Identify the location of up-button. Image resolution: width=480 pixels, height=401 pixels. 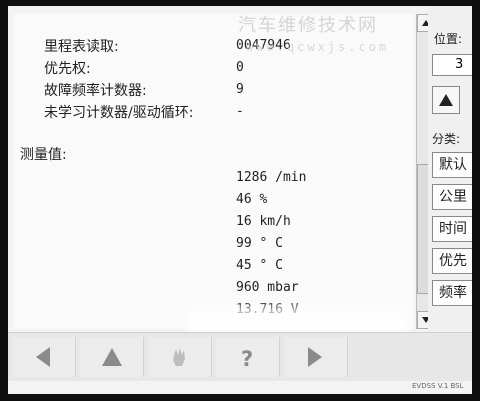
(112, 357).